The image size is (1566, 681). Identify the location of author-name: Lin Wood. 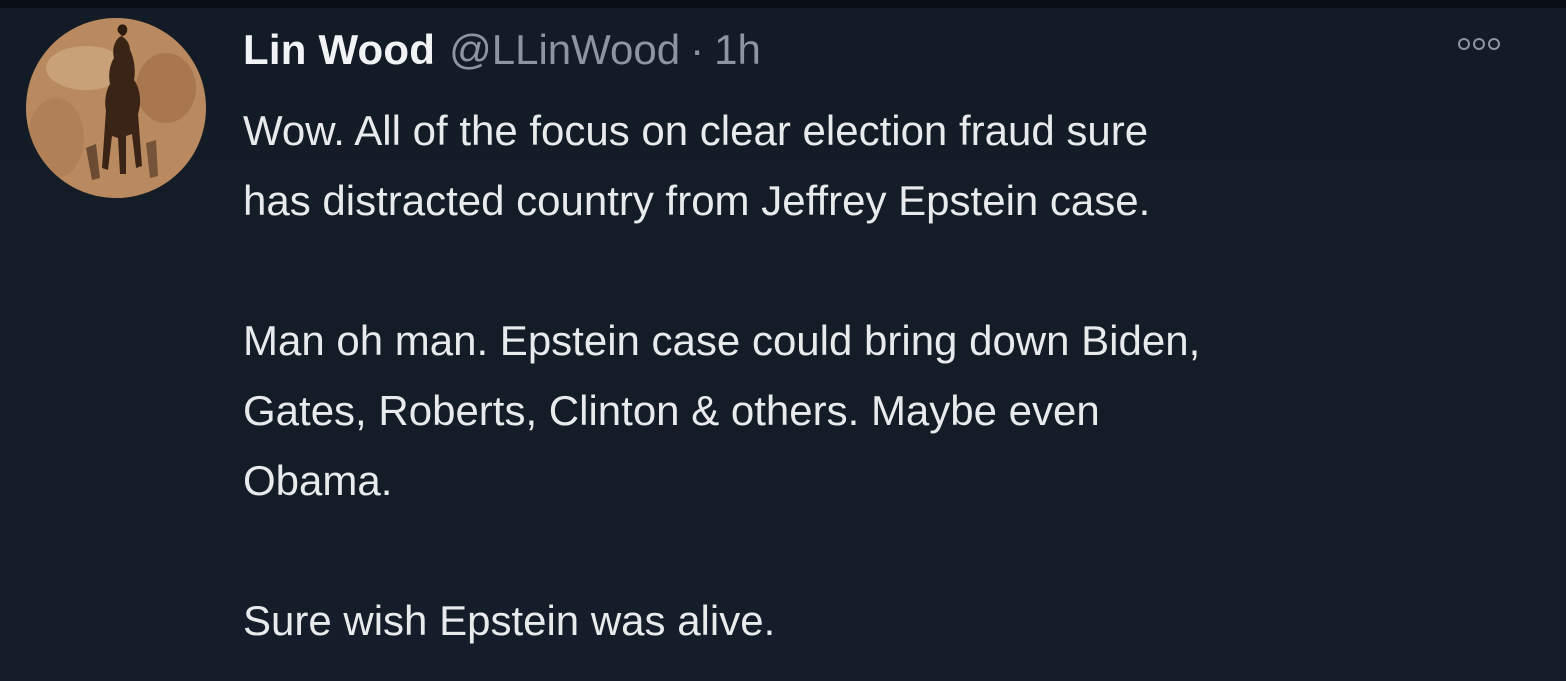
(339, 50).